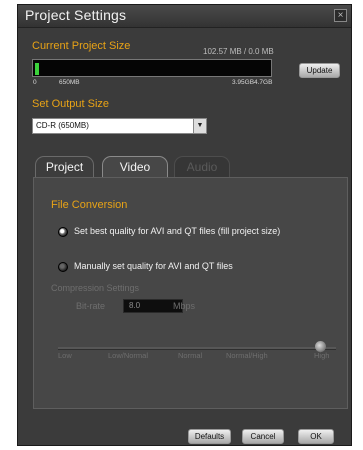 The height and width of the screenshot is (450, 363). What do you see at coordinates (91, 306) in the screenshot?
I see `bitrate-label: Bit-rate` at bounding box center [91, 306].